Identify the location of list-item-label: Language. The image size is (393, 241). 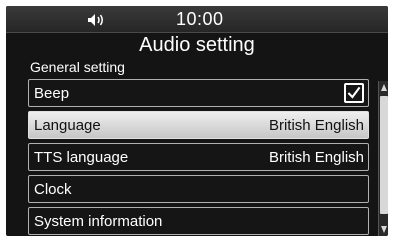
(67, 125).